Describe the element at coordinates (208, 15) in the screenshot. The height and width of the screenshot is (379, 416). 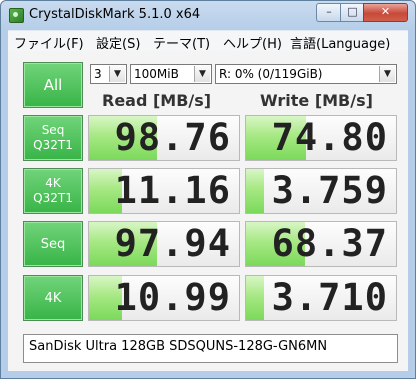
I see `title-bar: CrystalDiskMark 5.1.0 x64 – □ ✕` at that location.